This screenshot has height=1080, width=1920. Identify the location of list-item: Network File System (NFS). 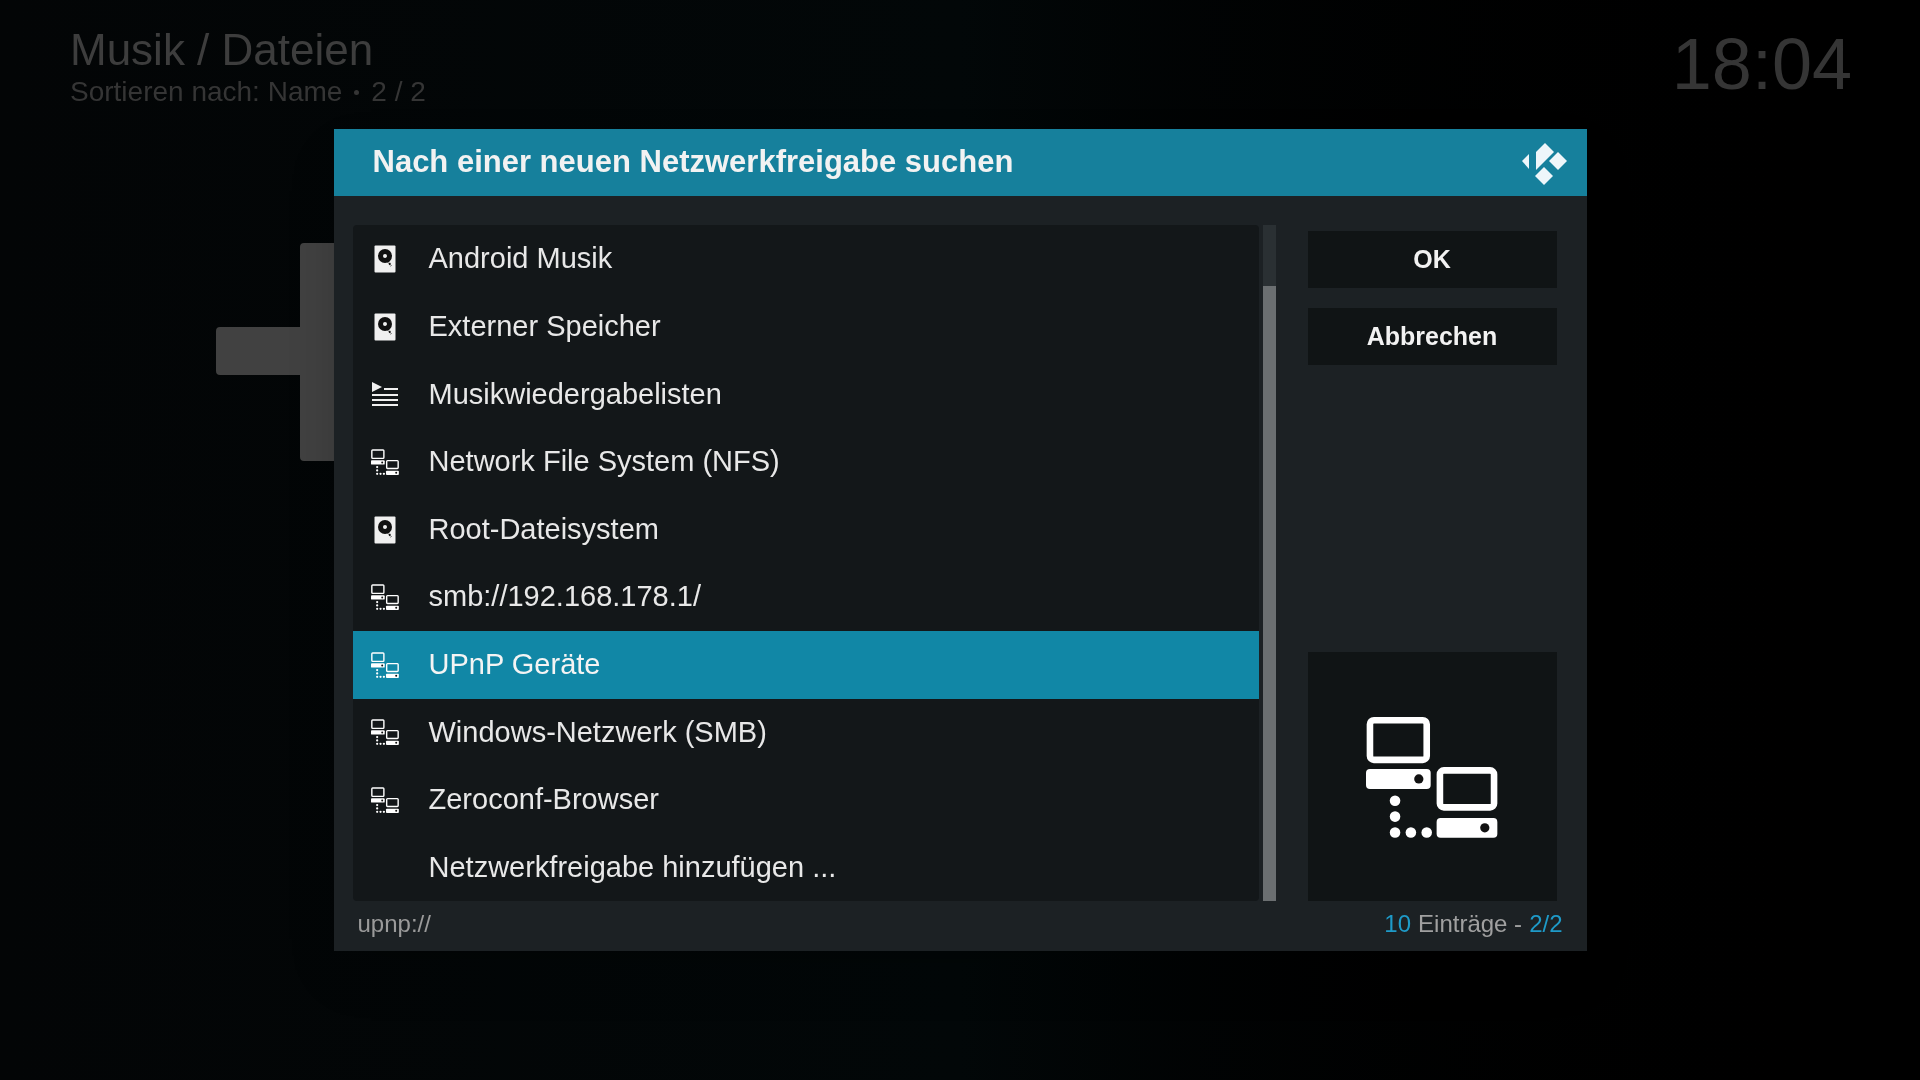
(805, 462).